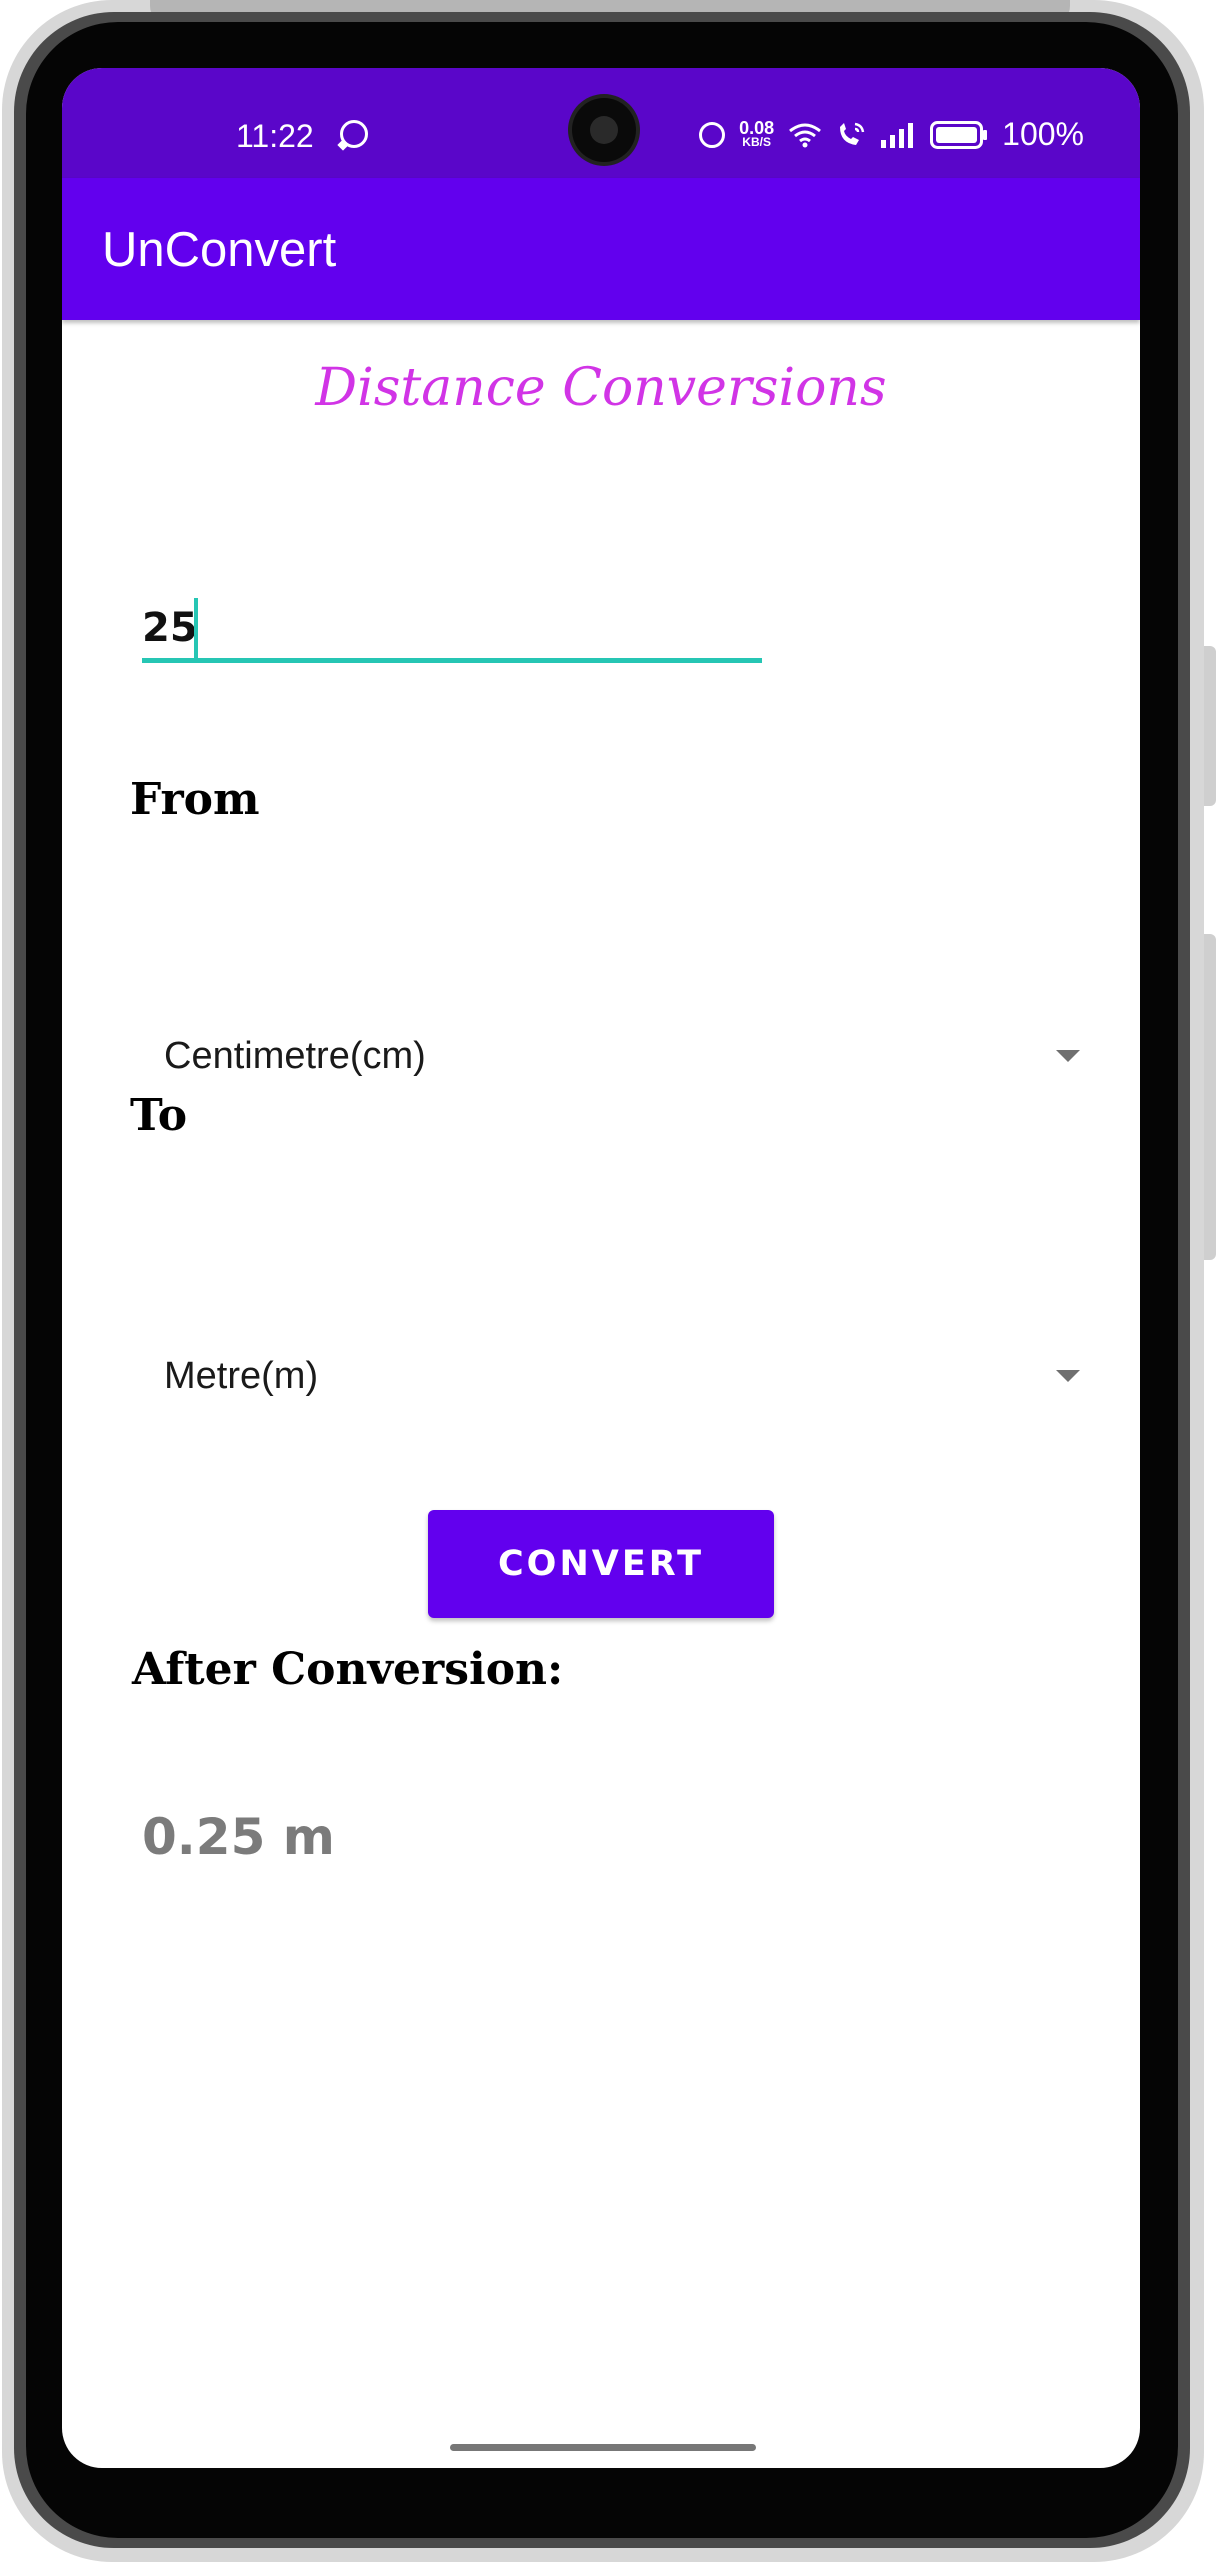 The width and height of the screenshot is (1216, 2562). What do you see at coordinates (219, 250) in the screenshot?
I see `app-title: UnConvert` at bounding box center [219, 250].